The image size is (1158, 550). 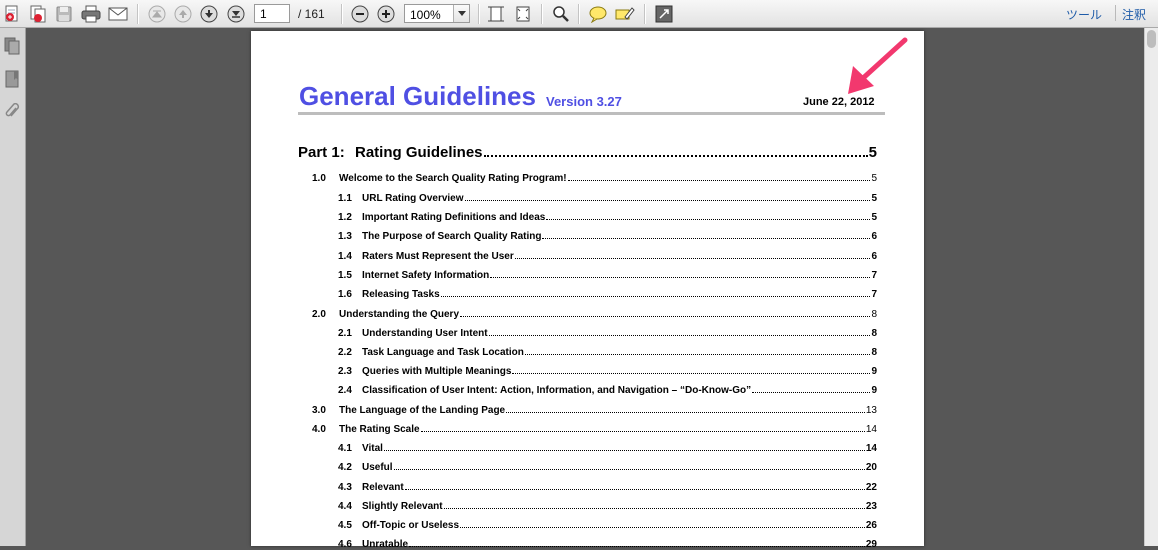 What do you see at coordinates (874, 294) in the screenshot?
I see `toc-entry-page: 7` at bounding box center [874, 294].